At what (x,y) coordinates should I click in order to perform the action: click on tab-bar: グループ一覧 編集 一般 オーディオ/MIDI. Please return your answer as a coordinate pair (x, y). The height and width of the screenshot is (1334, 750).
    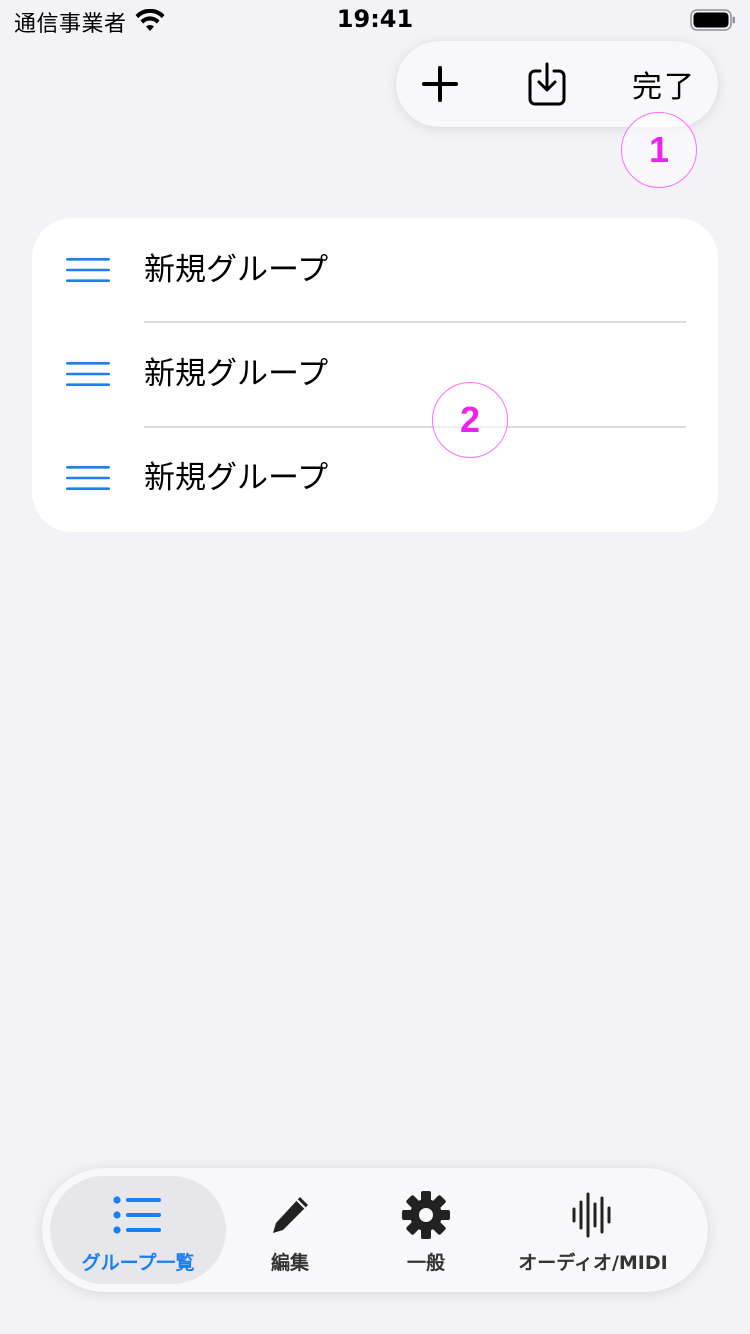
    Looking at the image, I should click on (375, 1230).